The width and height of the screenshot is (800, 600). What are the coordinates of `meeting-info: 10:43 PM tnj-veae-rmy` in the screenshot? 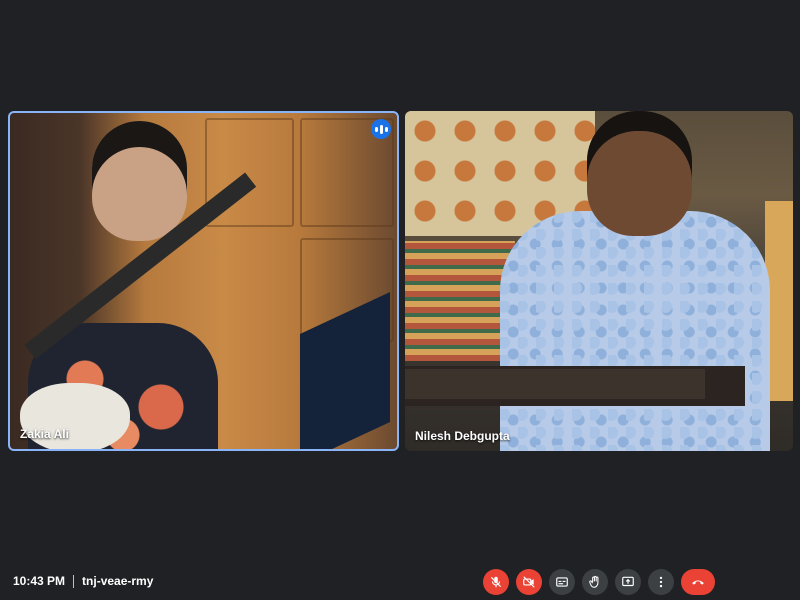 It's located at (83, 581).